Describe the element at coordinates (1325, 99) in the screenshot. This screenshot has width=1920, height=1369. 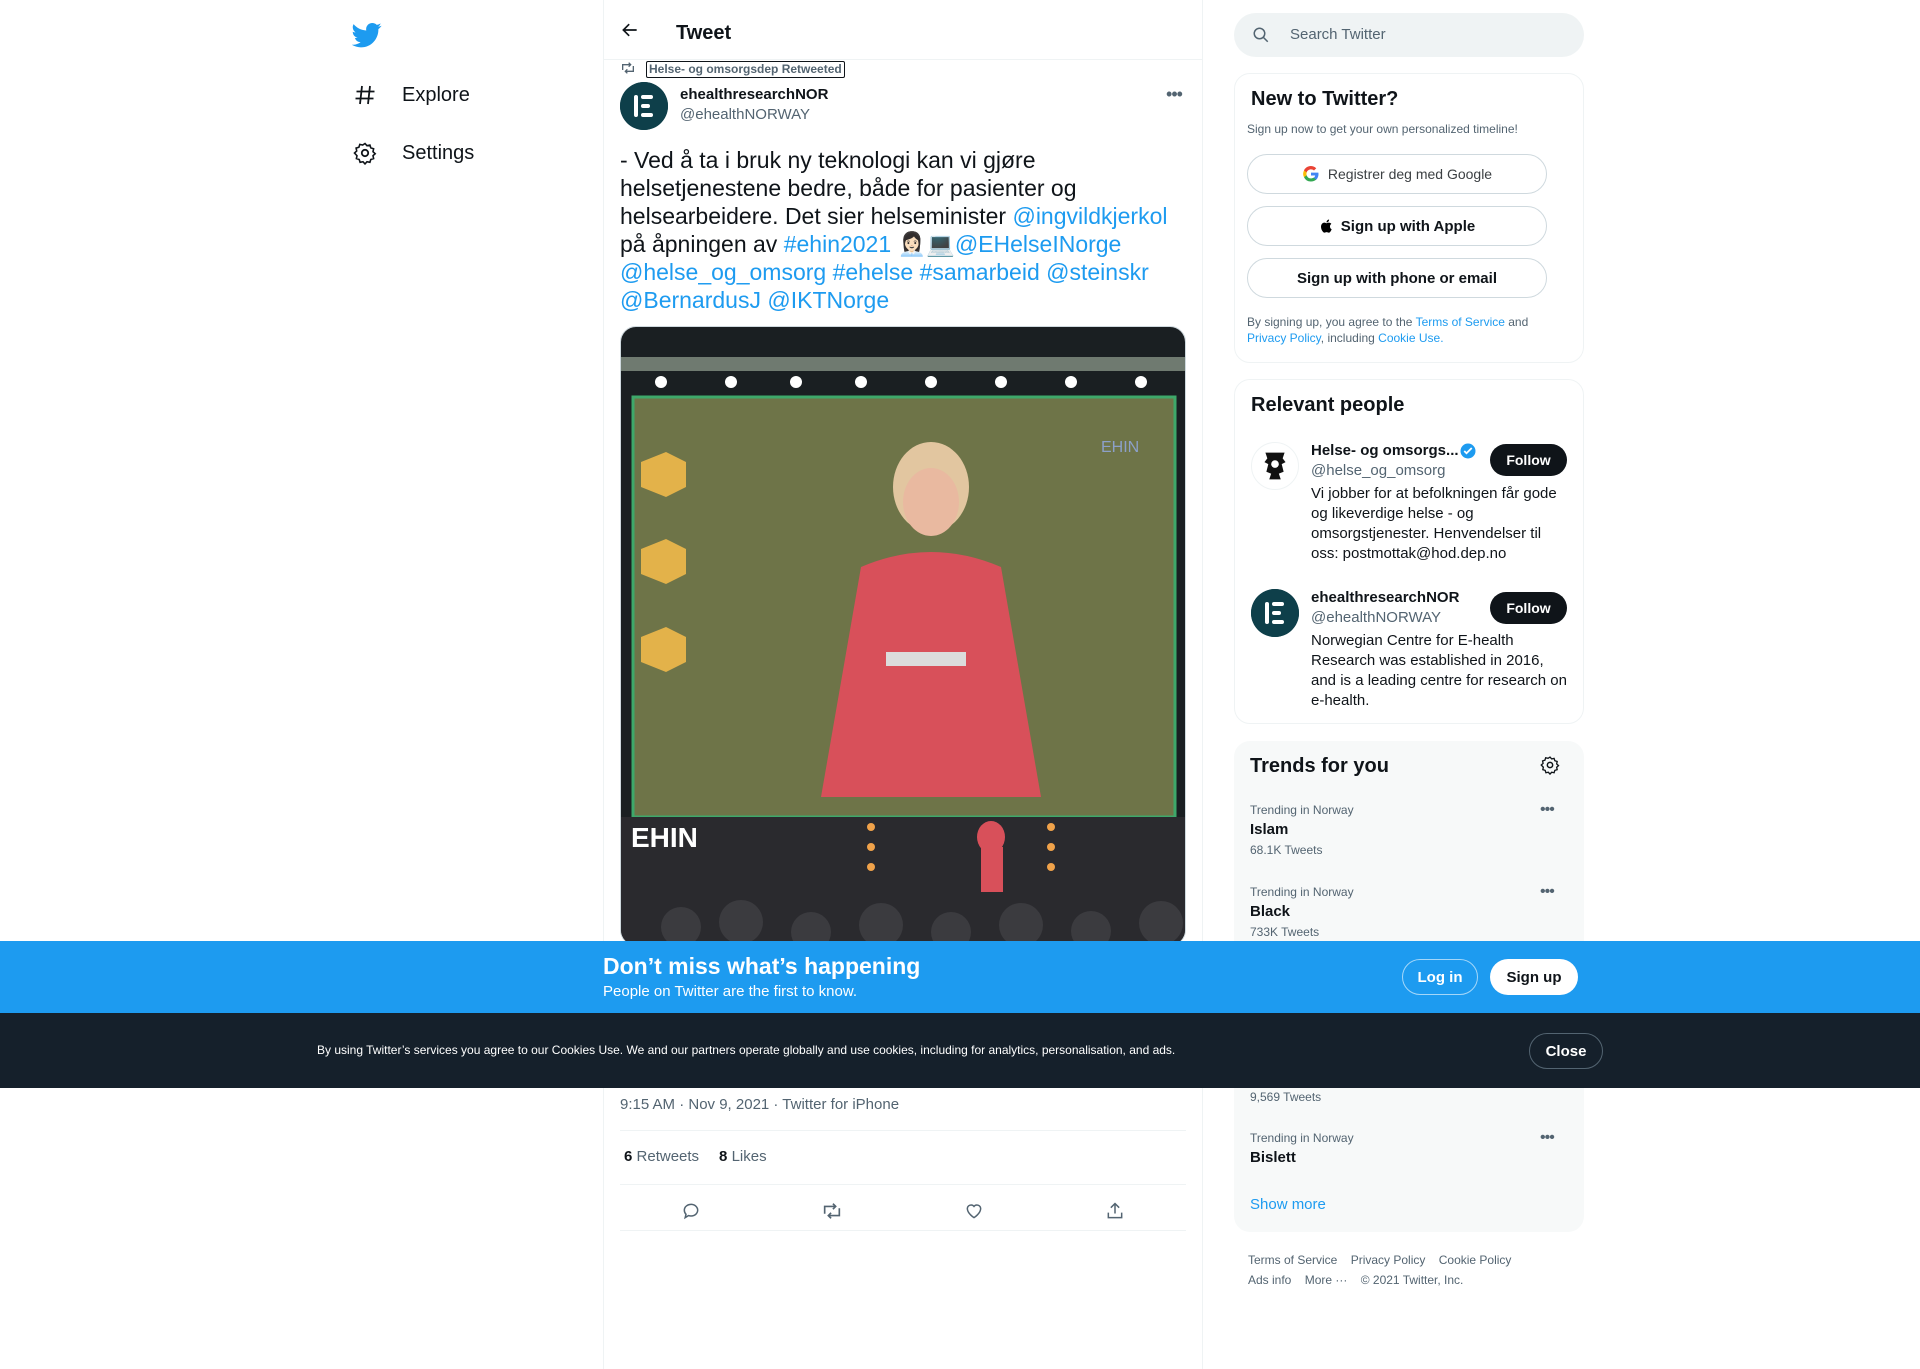
I see `signup-title: New to Twitter?` at that location.